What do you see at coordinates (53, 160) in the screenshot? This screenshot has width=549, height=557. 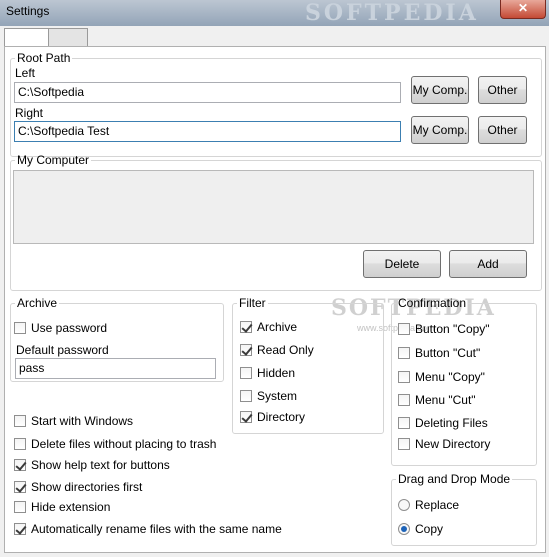 I see `my-computer-legend: My Computer` at bounding box center [53, 160].